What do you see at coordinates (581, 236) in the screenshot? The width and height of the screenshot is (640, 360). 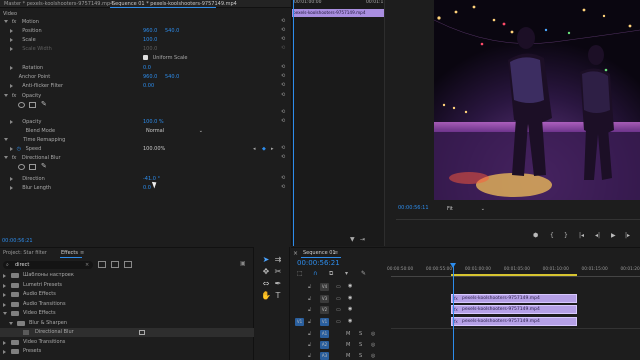 I see `step-back-icon: |◂` at bounding box center [581, 236].